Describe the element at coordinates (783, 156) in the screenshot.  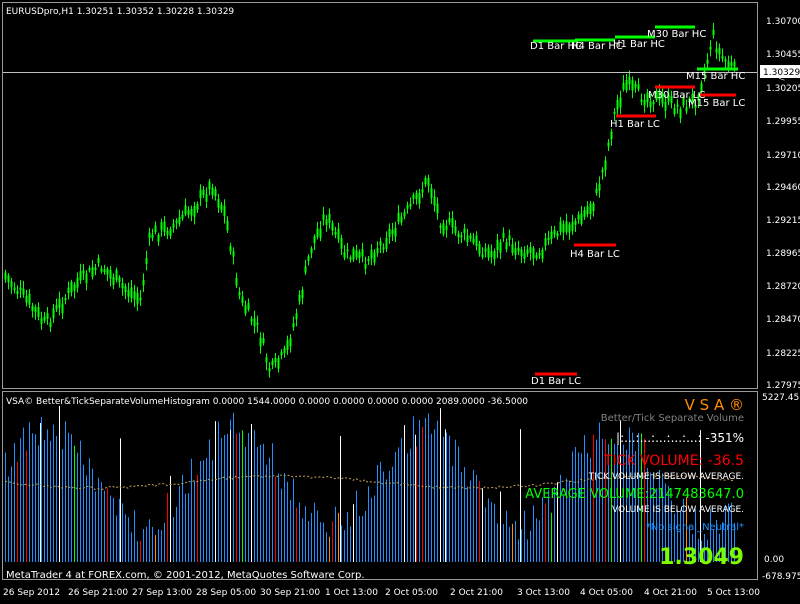
I see `price-tick: 1.29710` at that location.